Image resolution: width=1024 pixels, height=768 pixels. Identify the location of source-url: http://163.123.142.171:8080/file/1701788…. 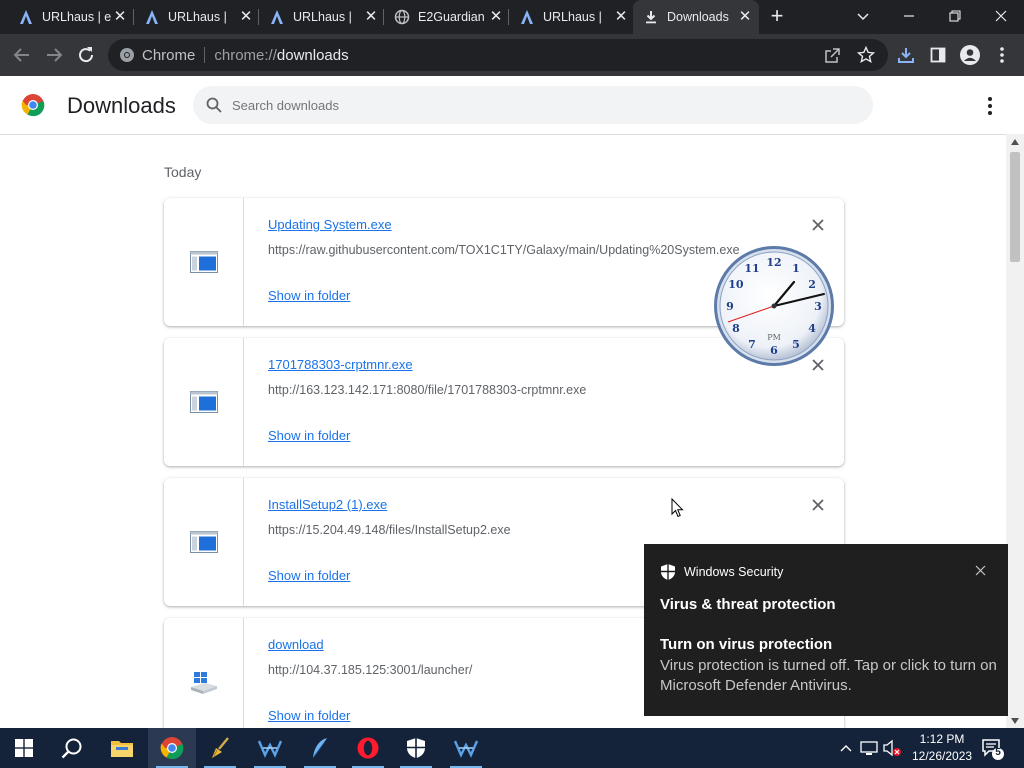
(427, 390).